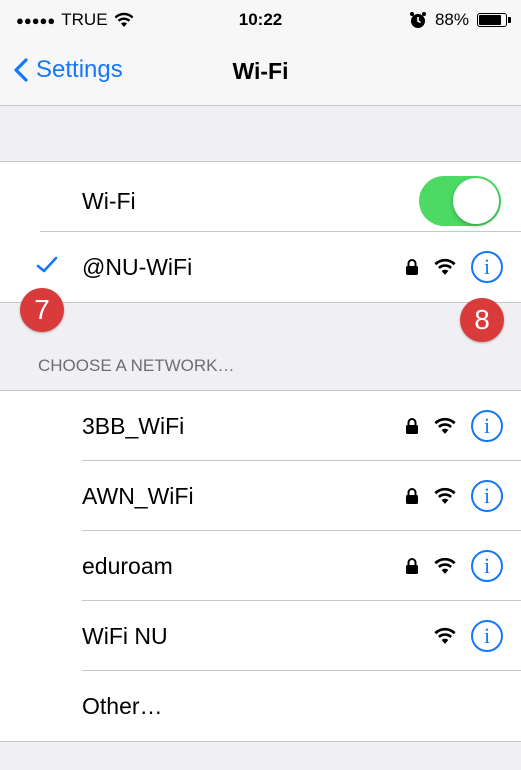 The height and width of the screenshot is (770, 521). I want to click on checkmark-icon, so click(47, 264).